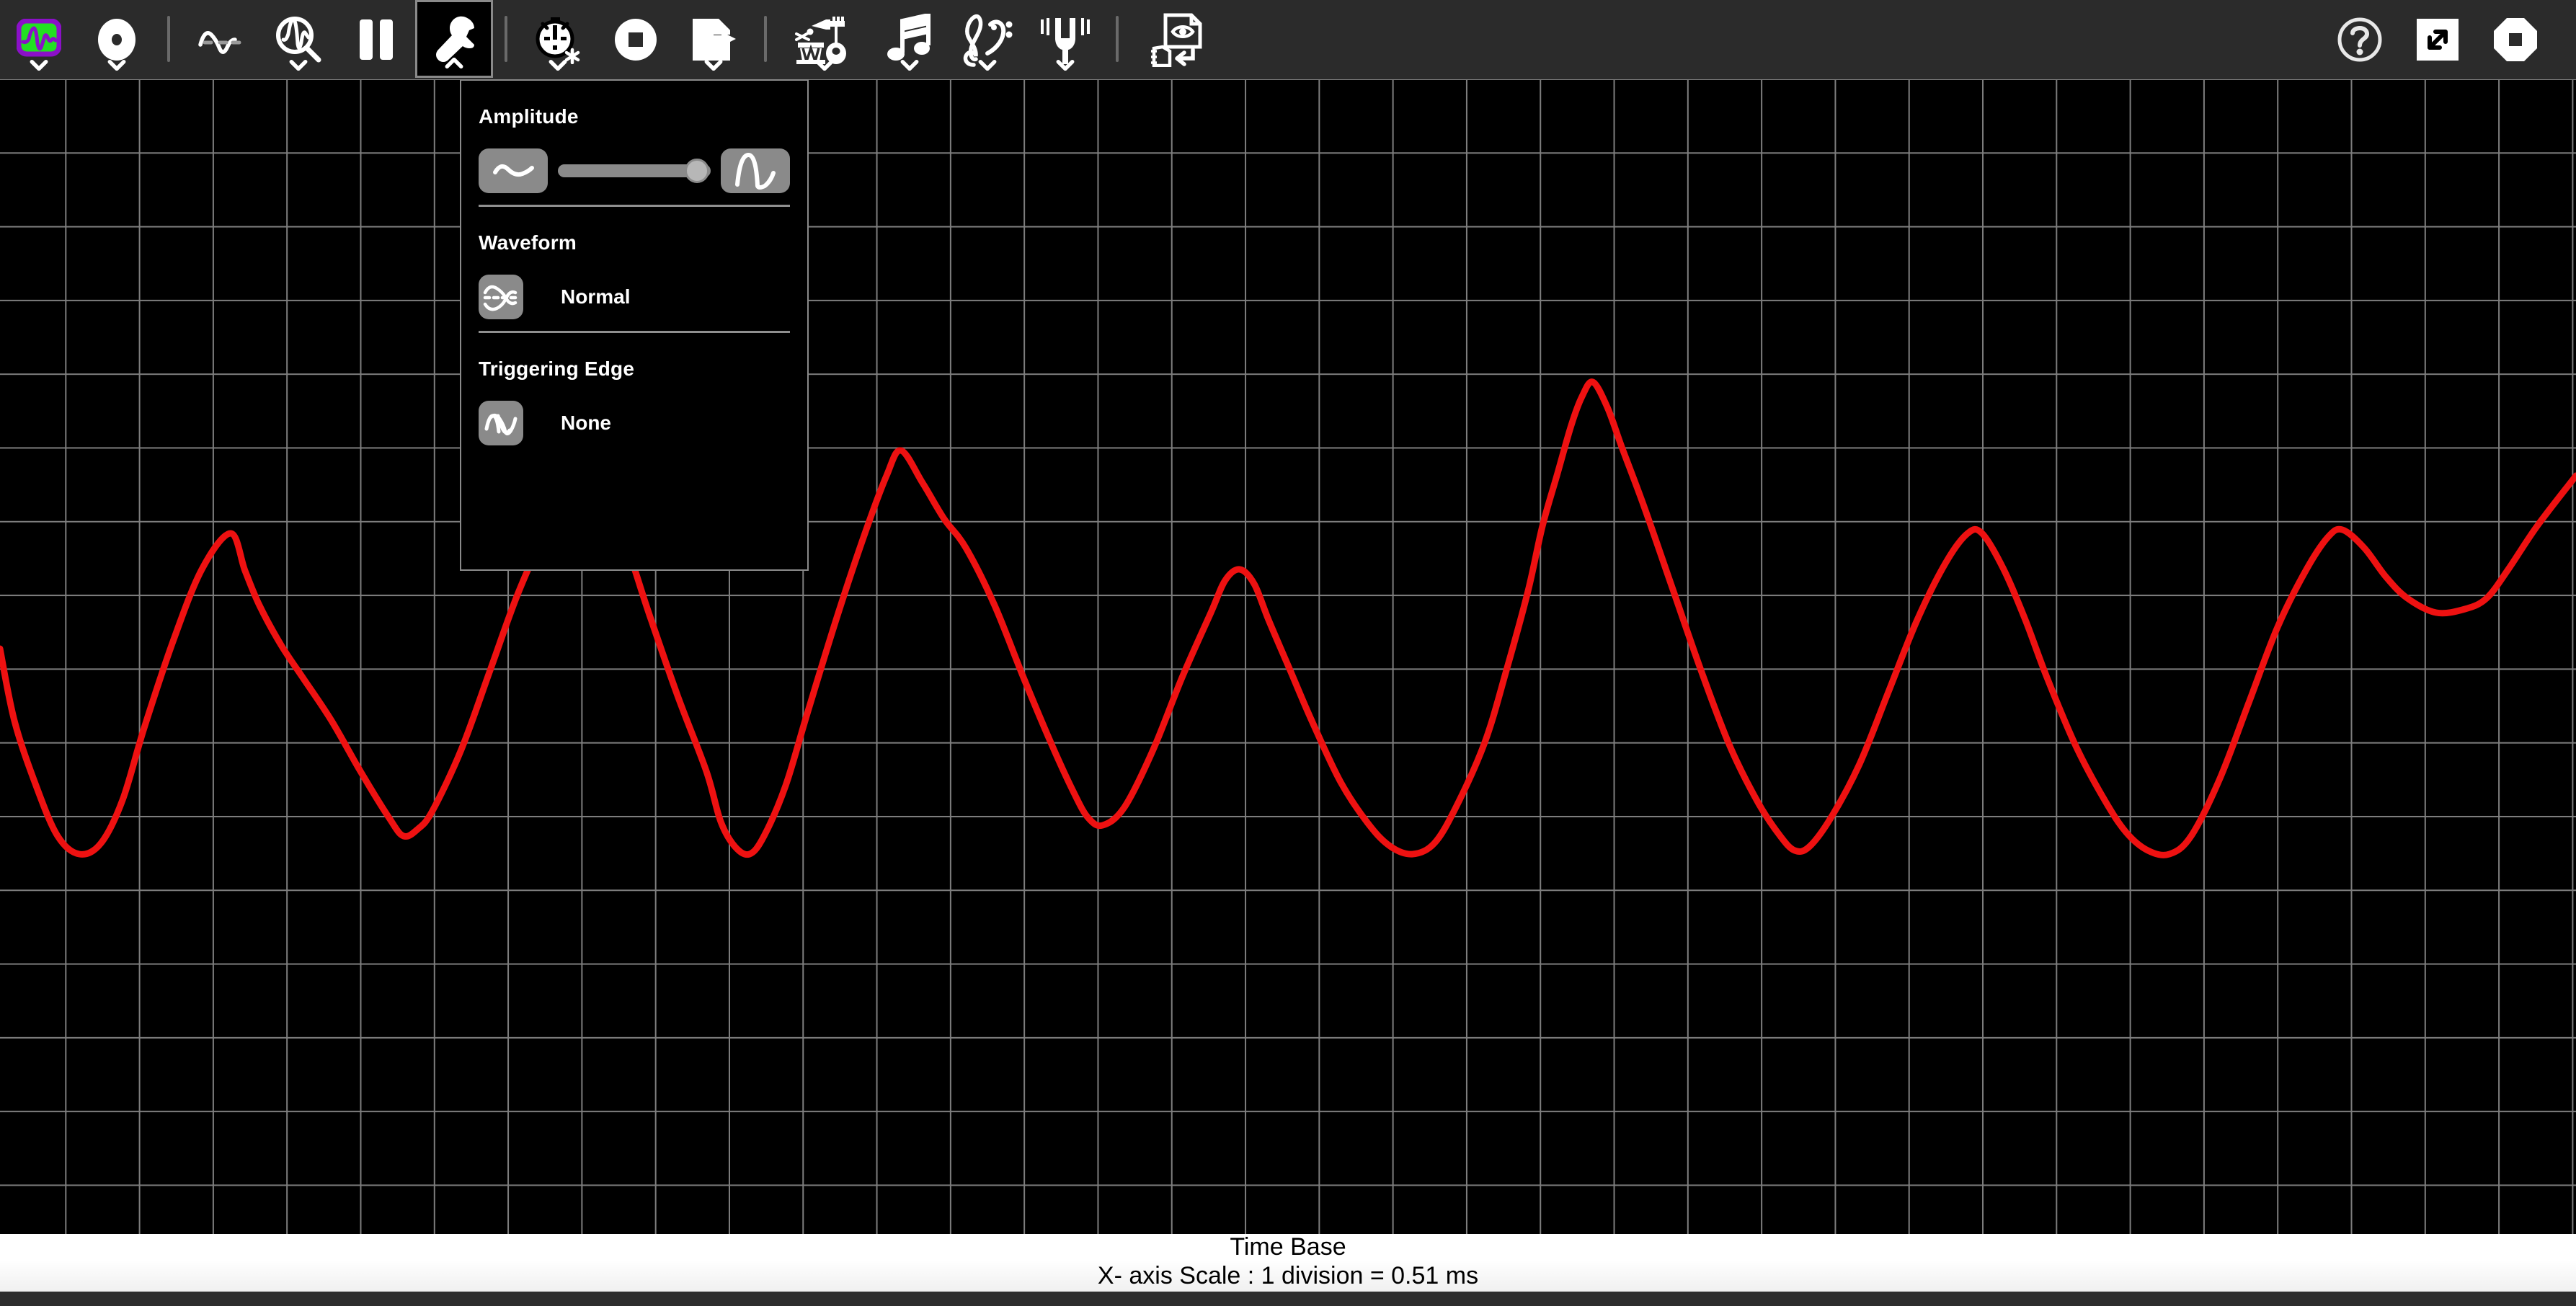 The width and height of the screenshot is (2576, 1306). What do you see at coordinates (634, 170) in the screenshot?
I see `amplitude-slider` at bounding box center [634, 170].